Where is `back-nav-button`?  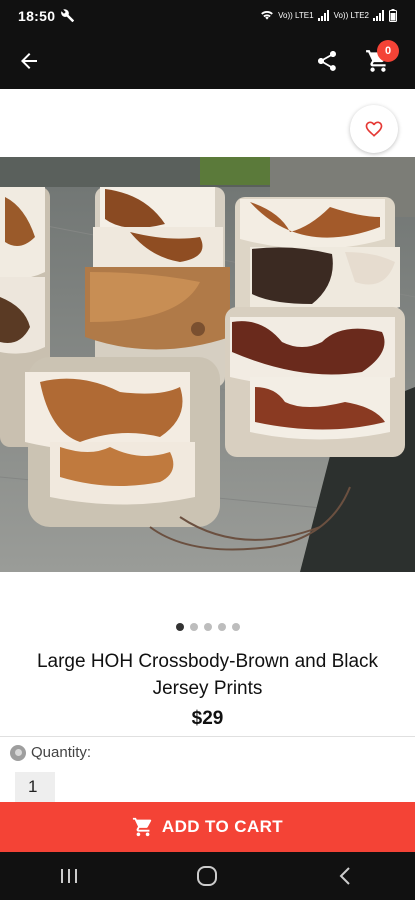 back-nav-button is located at coordinates (346, 876).